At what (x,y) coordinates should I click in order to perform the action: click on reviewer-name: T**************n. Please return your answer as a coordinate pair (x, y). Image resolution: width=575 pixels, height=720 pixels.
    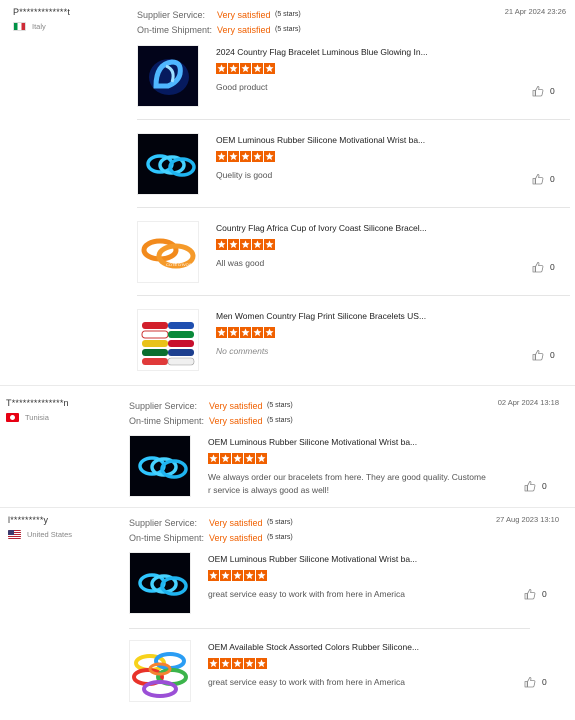
    Looking at the image, I should click on (37, 403).